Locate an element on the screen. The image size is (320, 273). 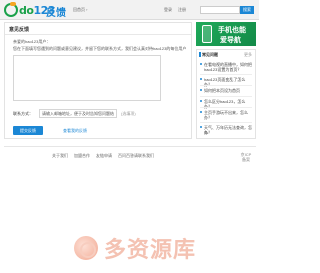
footer-icp: 京ICP 备案 is located at coordinates (246, 157).